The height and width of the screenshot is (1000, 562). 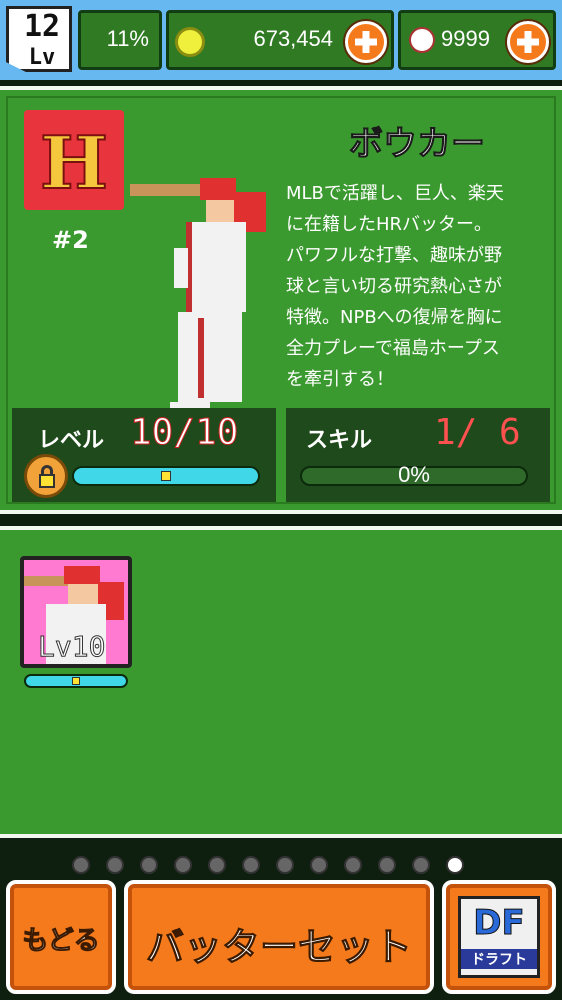 What do you see at coordinates (366, 42) in the screenshot?
I see `add-coins-button` at bounding box center [366, 42].